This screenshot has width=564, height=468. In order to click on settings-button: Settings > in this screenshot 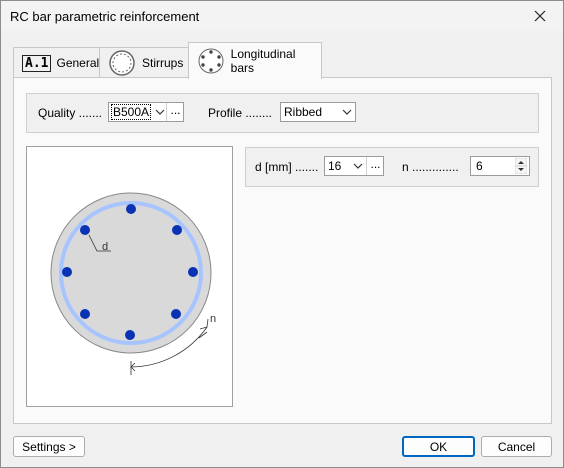, I will do `click(49, 446)`.